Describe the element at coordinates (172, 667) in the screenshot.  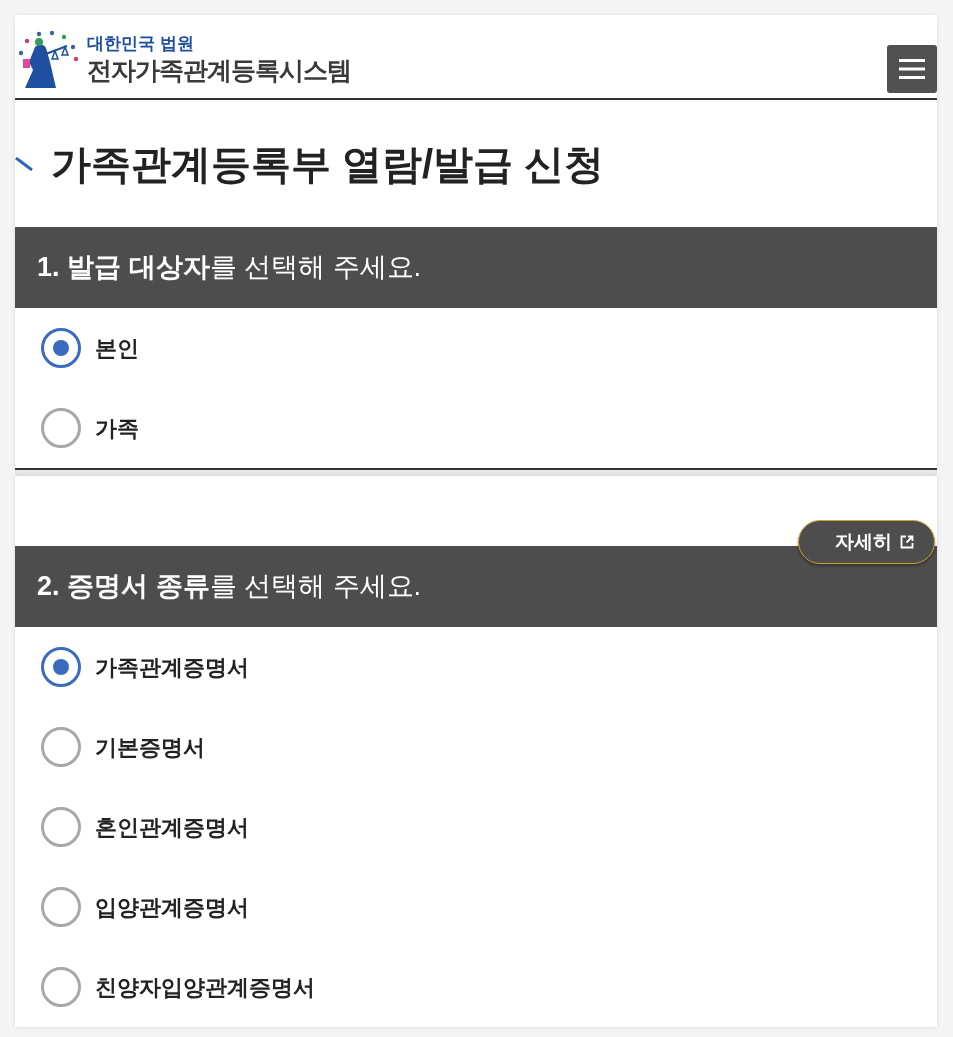
I see `option-label: 가족관계증명서` at that location.